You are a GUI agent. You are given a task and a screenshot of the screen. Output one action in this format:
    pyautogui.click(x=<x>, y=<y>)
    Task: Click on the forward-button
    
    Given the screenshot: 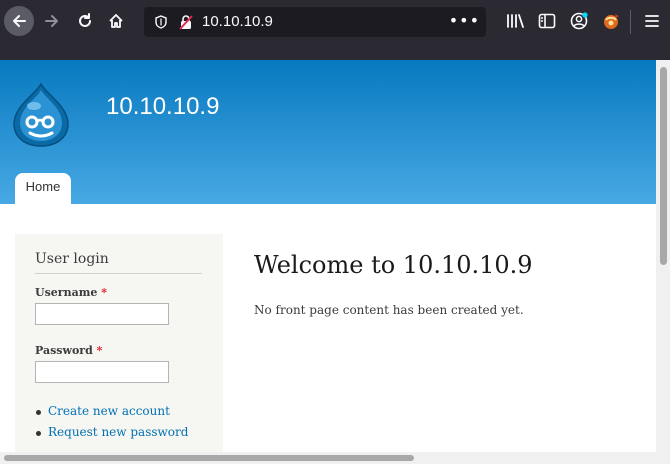 What is the action you would take?
    pyautogui.click(x=52, y=21)
    